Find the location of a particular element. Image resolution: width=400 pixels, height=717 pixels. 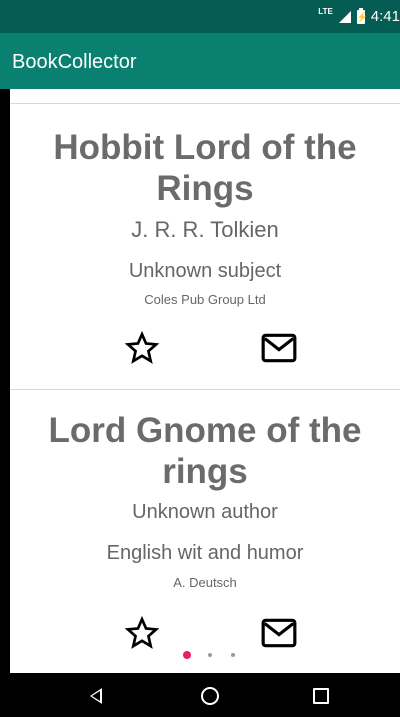

app-title: BookCollector is located at coordinates (74, 62).